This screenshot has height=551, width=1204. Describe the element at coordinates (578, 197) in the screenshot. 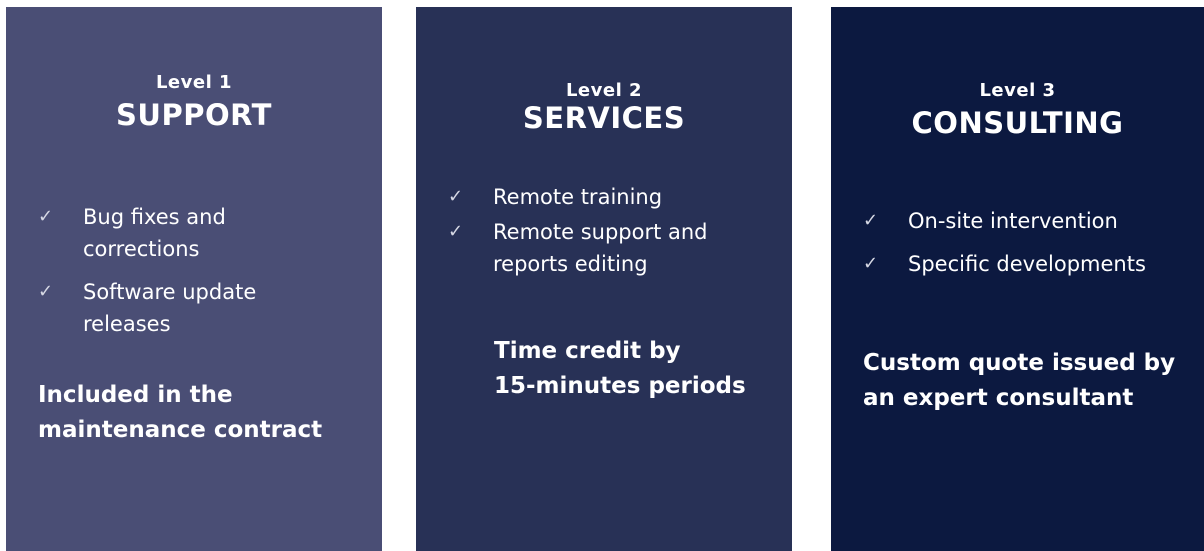

I see `feature-text: Remote training` at that location.